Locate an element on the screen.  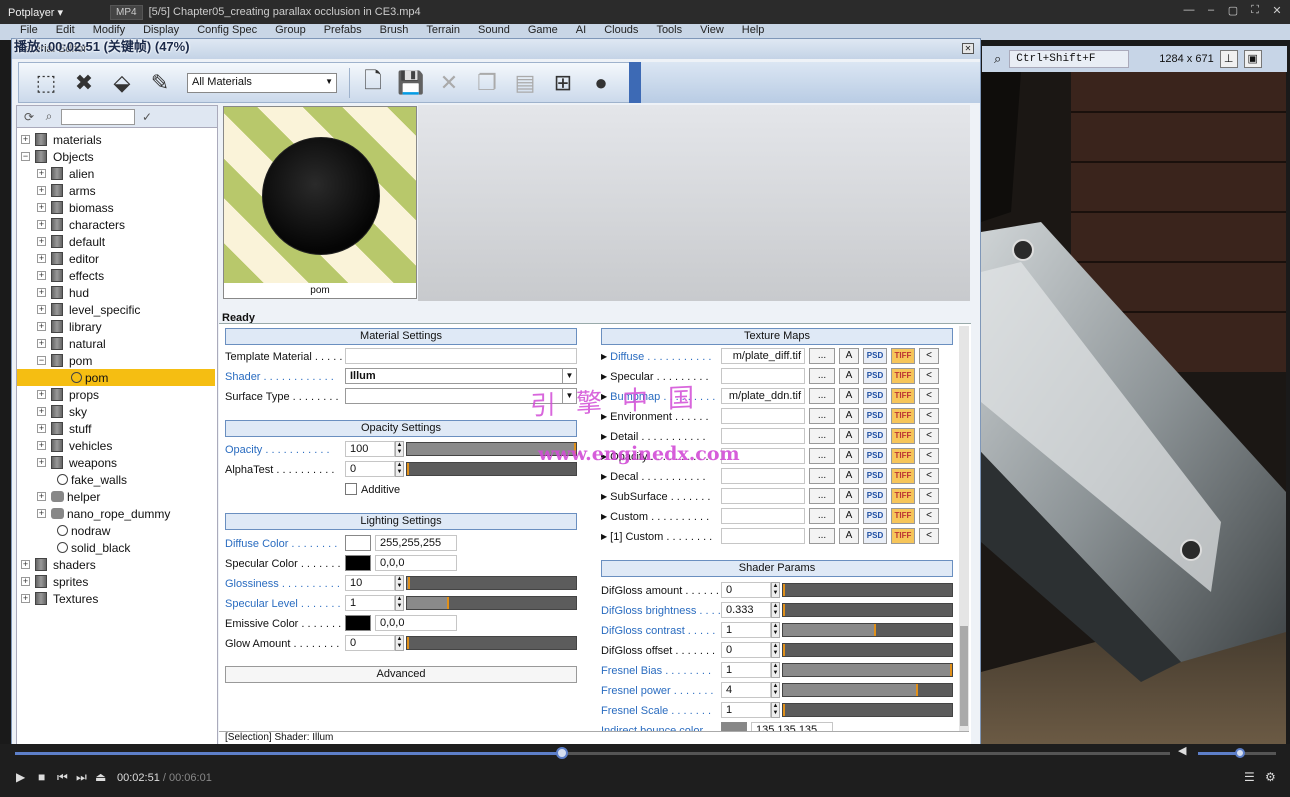
shader-params-header: Shader Params is located at coordinates (777, 568).